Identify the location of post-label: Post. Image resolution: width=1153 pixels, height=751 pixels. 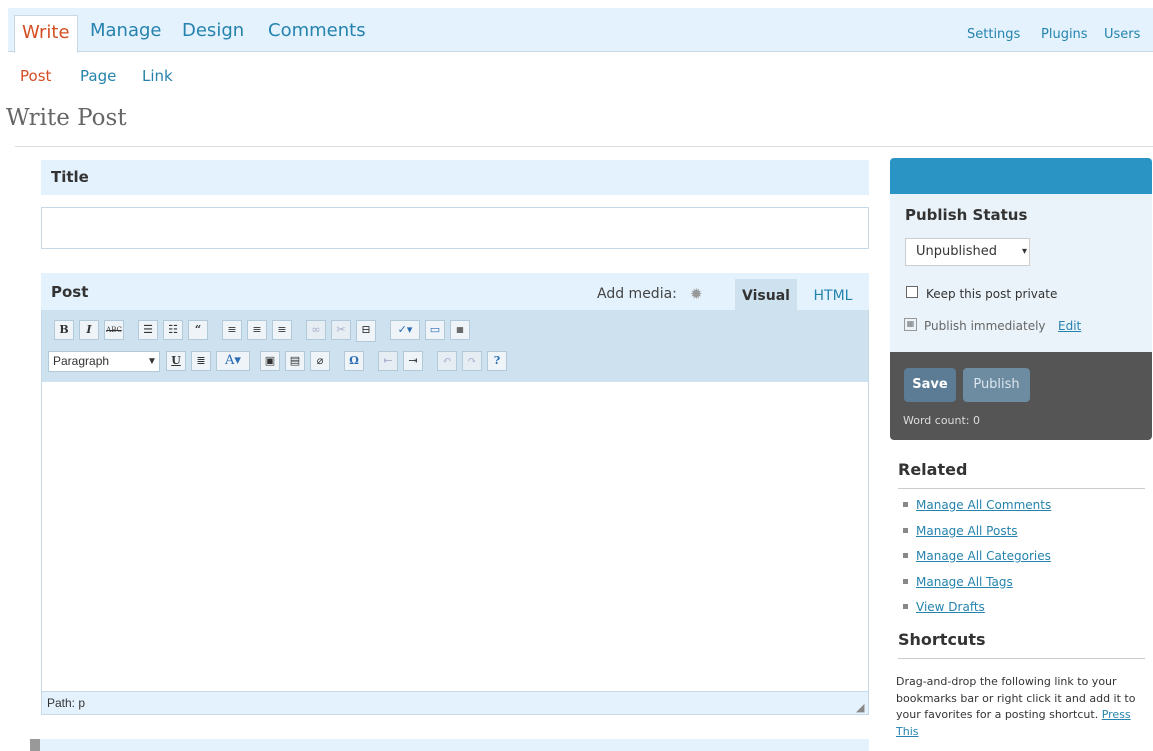
(70, 292).